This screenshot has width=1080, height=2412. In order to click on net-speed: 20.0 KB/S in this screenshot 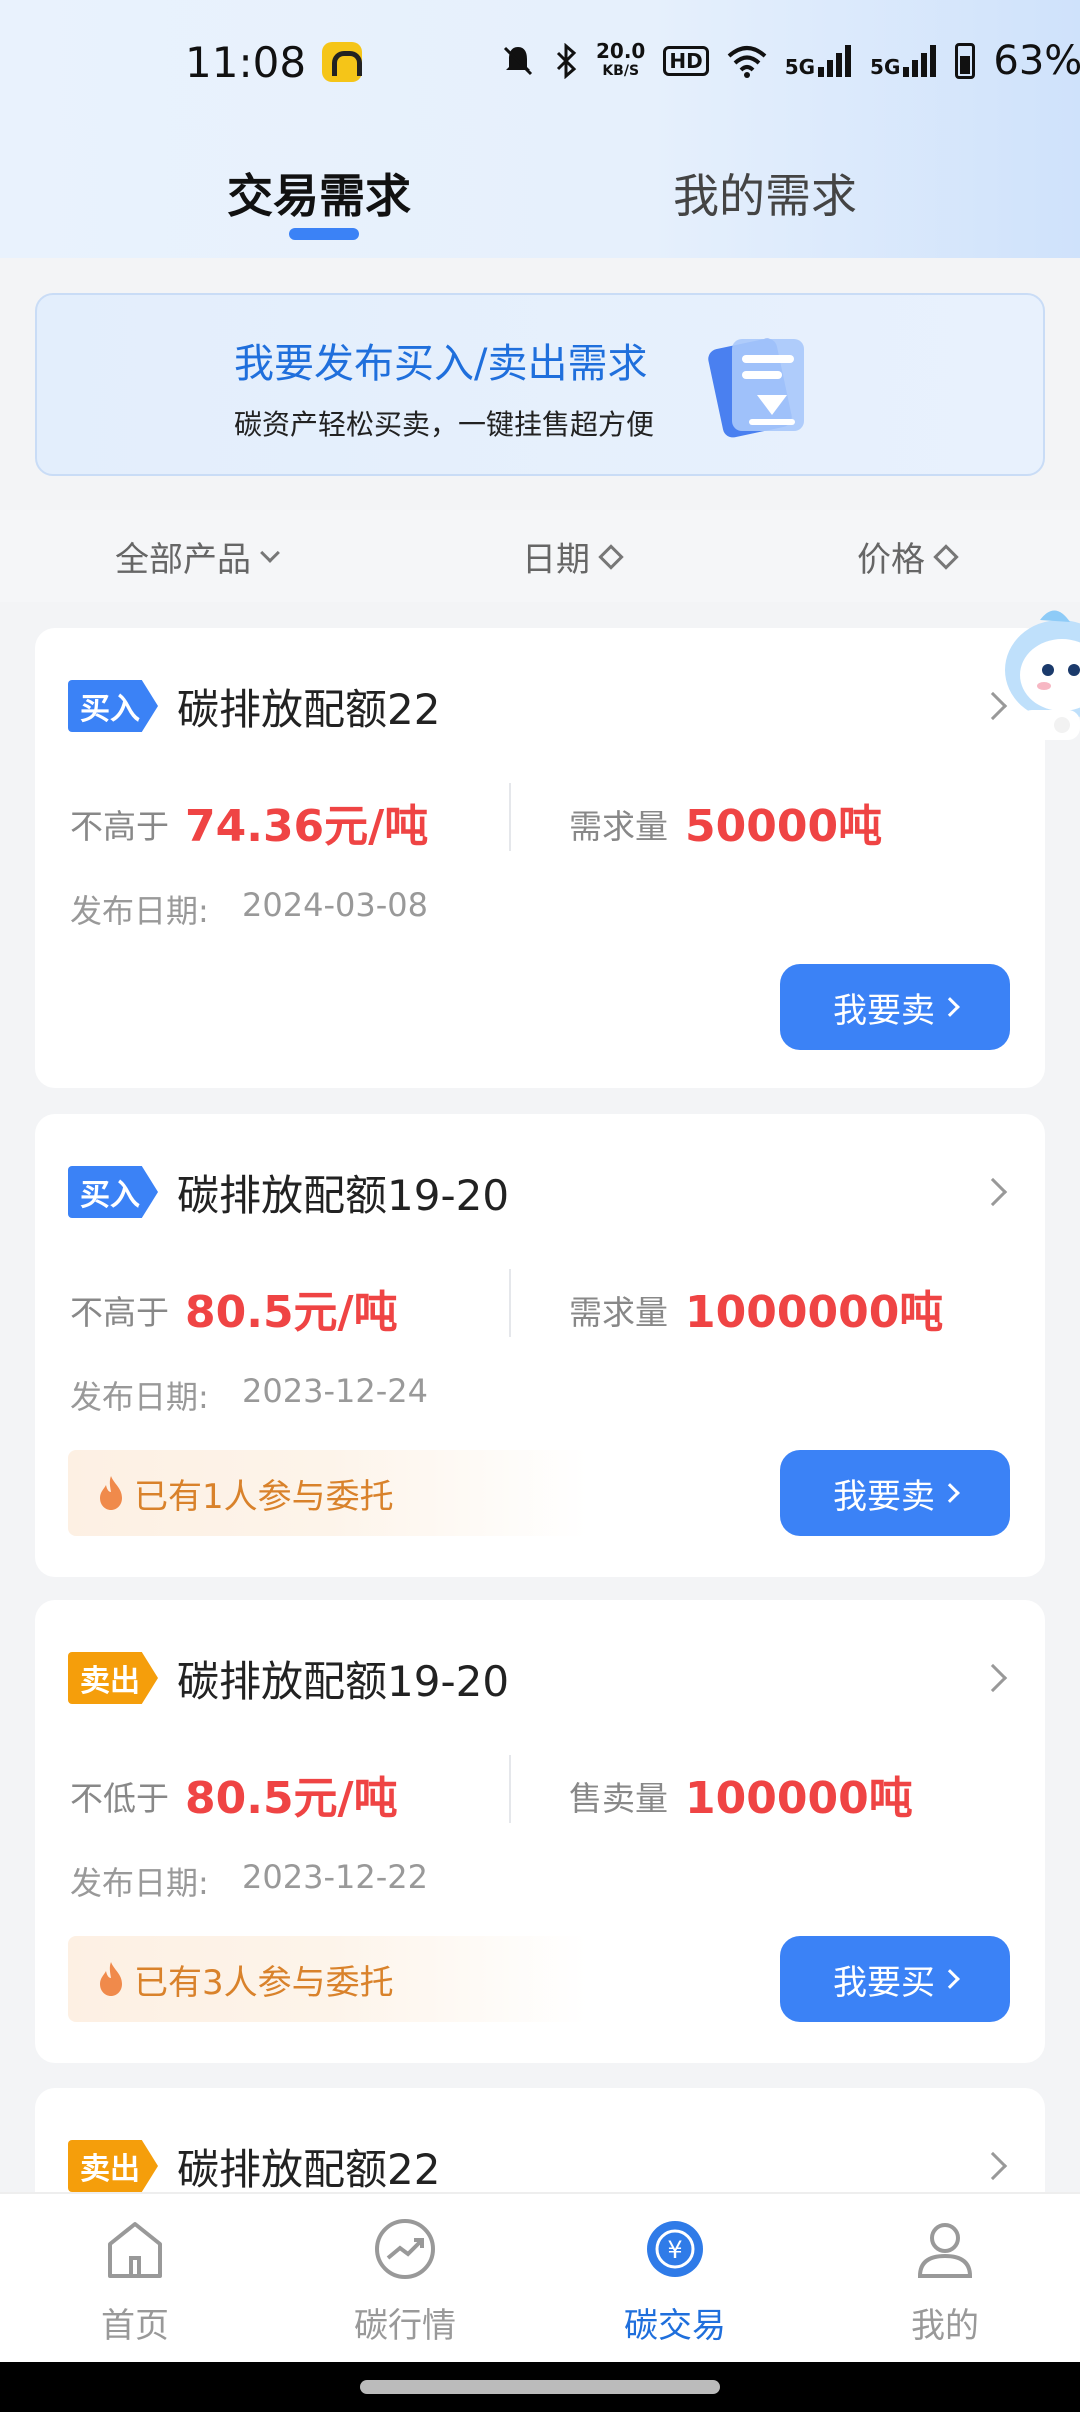, I will do `click(621, 59)`.